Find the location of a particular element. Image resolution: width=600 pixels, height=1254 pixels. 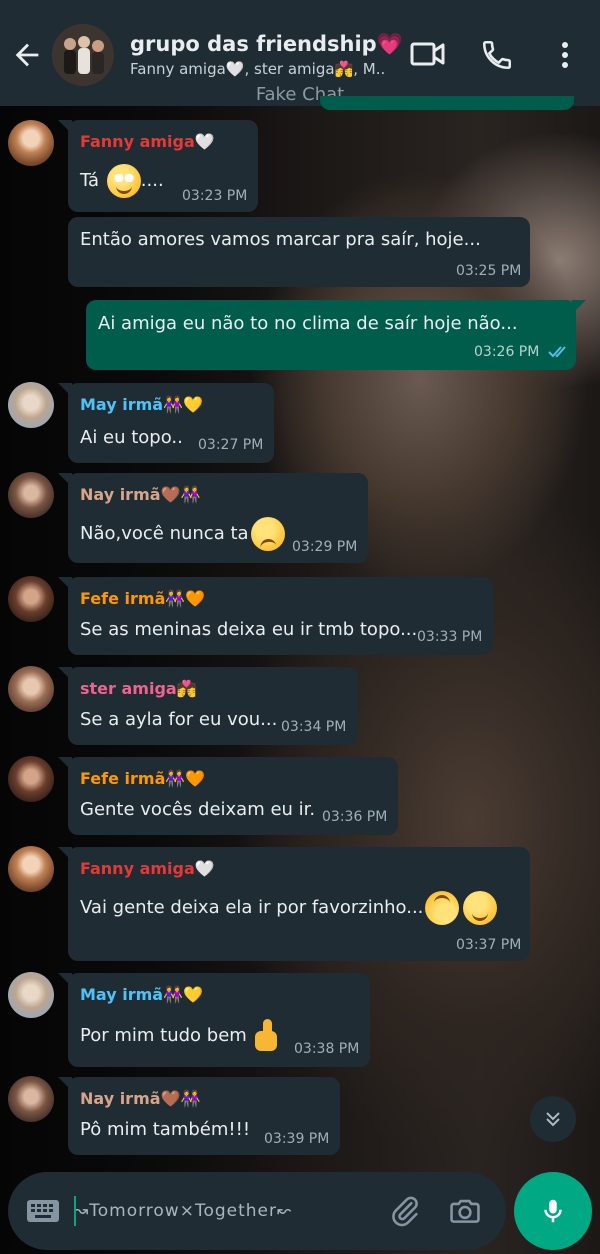

more-options-button is located at coordinates (565, 55).